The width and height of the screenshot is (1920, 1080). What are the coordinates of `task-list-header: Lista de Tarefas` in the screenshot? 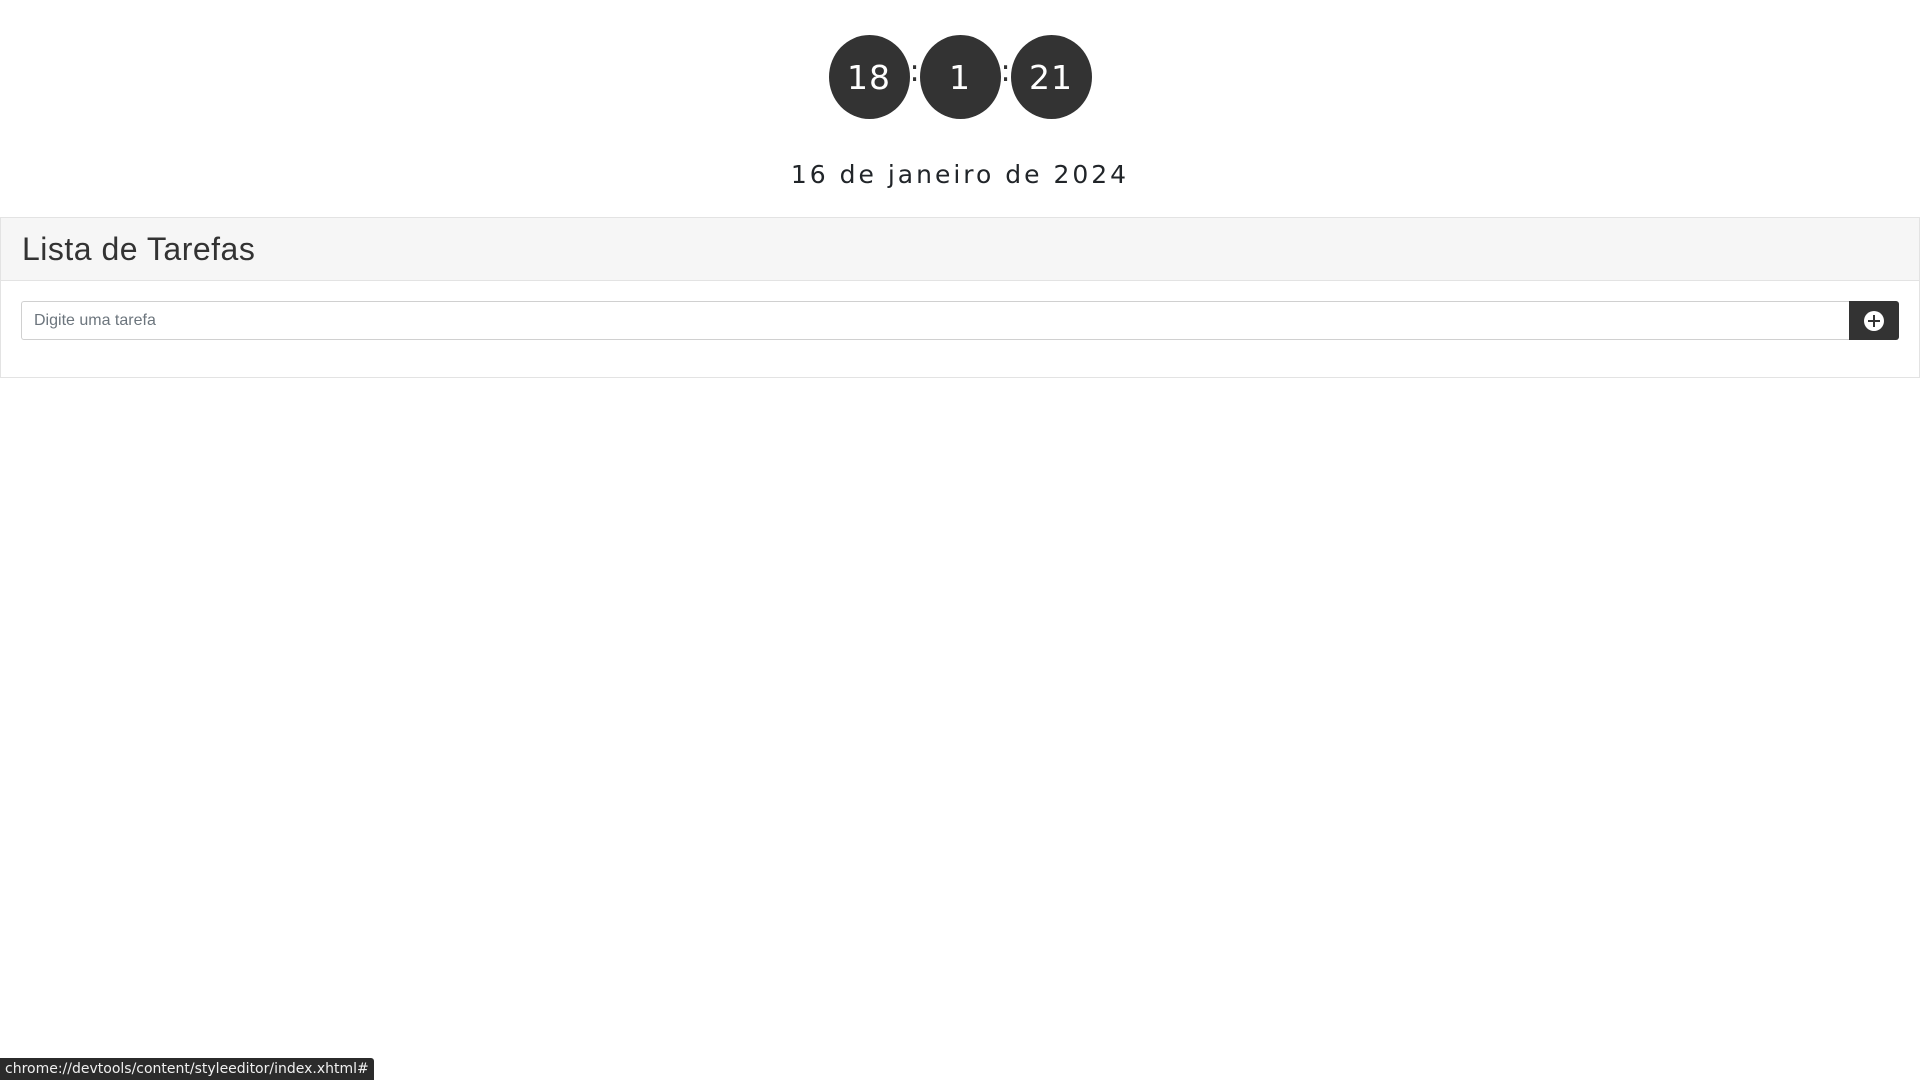 It's located at (960, 249).